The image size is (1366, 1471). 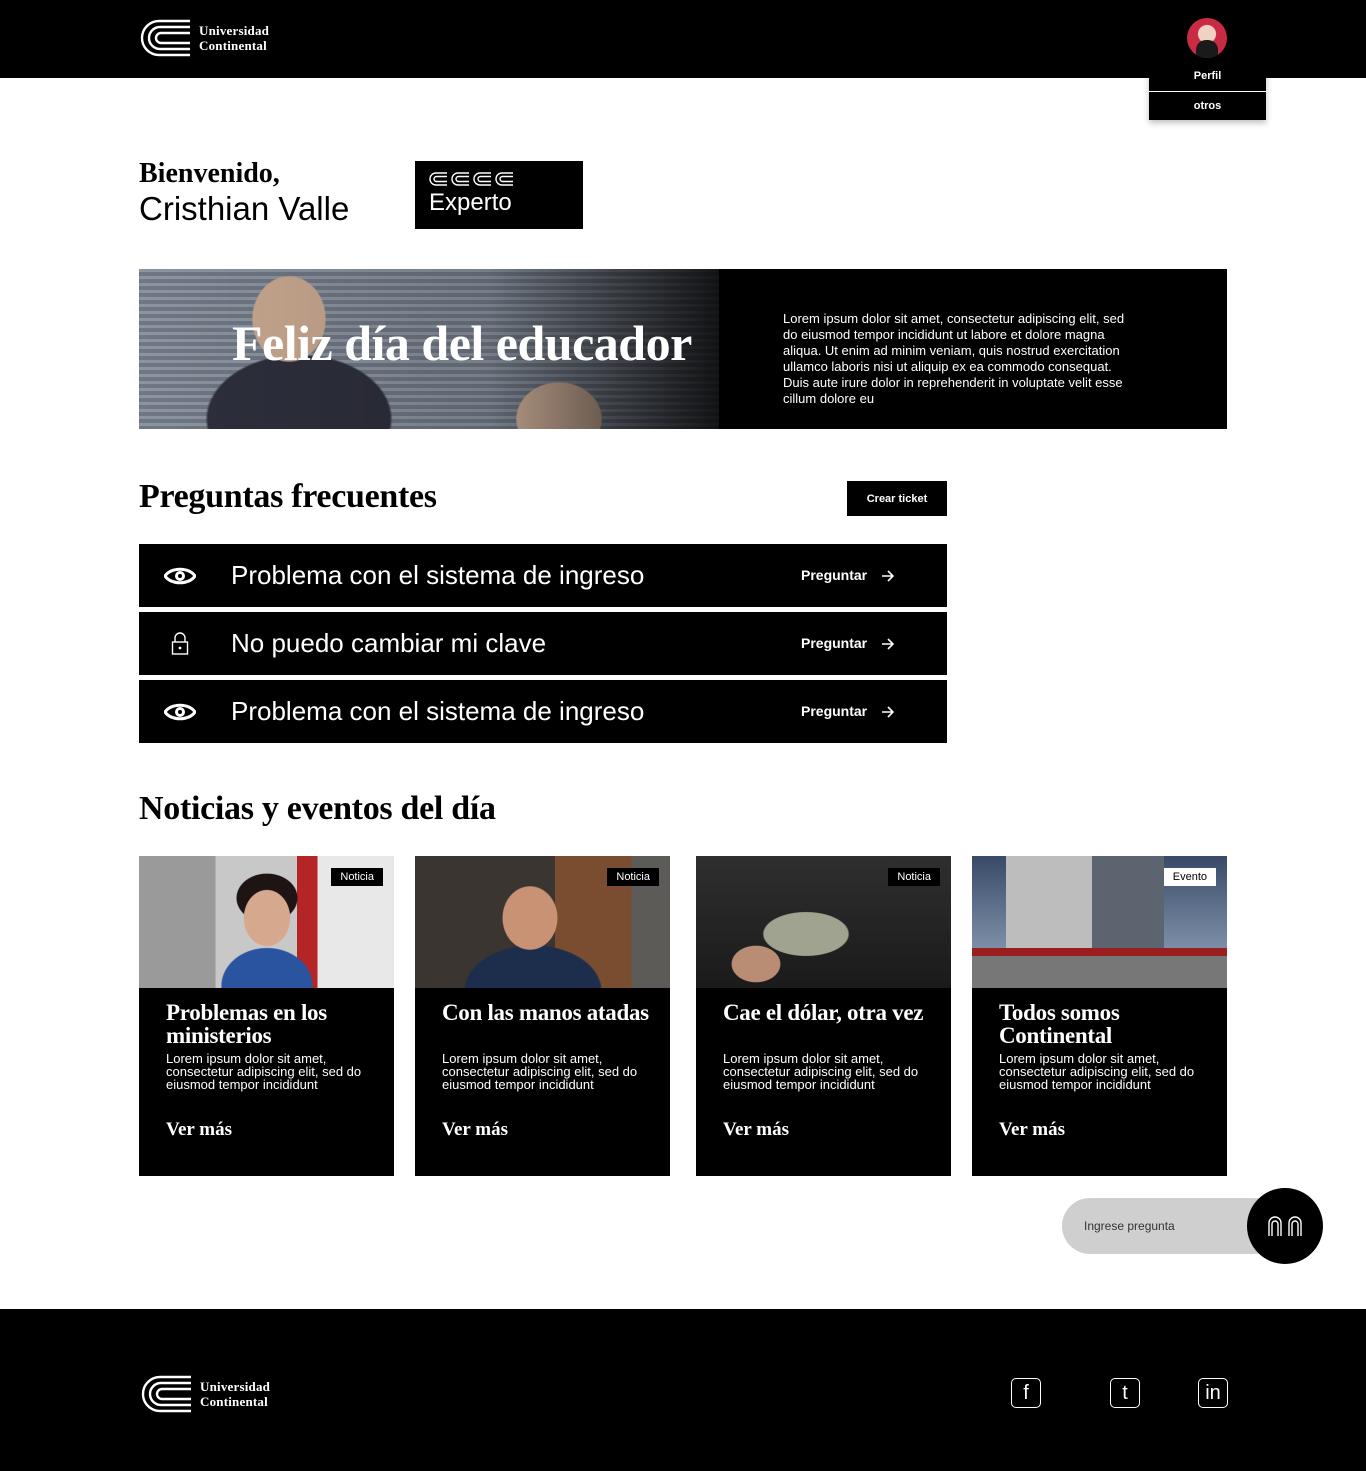 What do you see at coordinates (683, 60) in the screenshot?
I see `top-navbar: Universidad Continental Perfil otros` at bounding box center [683, 60].